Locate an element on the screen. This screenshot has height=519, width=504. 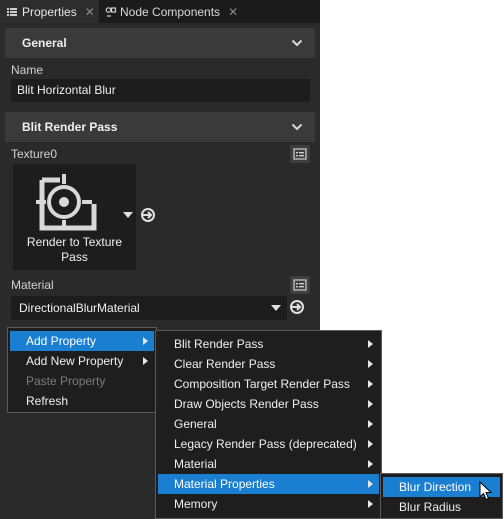
menu-item-label: Add New Property is located at coordinates (75, 361).